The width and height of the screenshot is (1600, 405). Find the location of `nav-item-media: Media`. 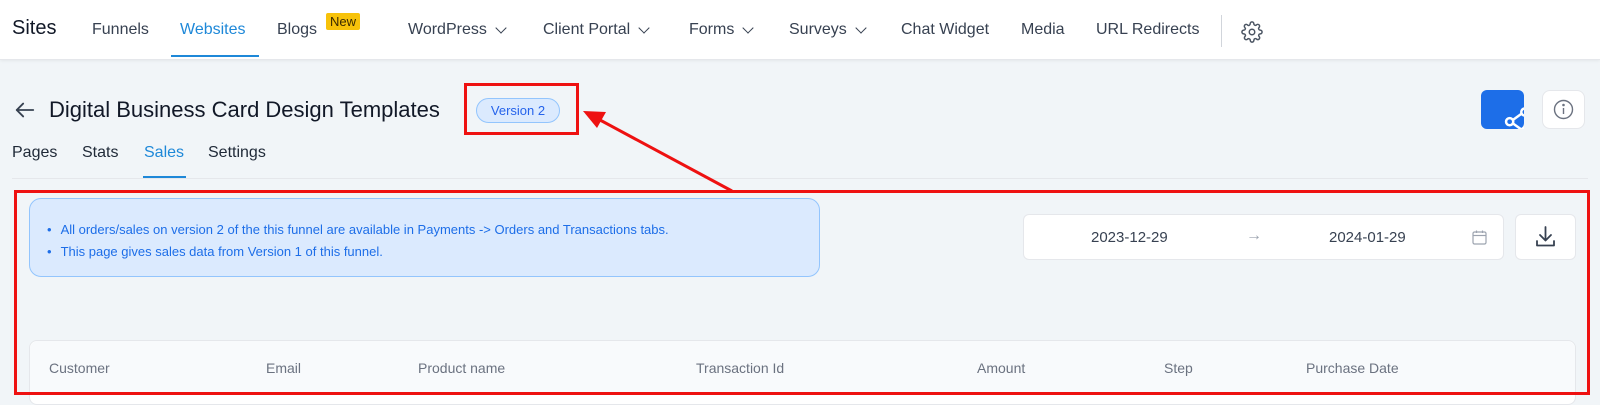

nav-item-media: Media is located at coordinates (1043, 30).